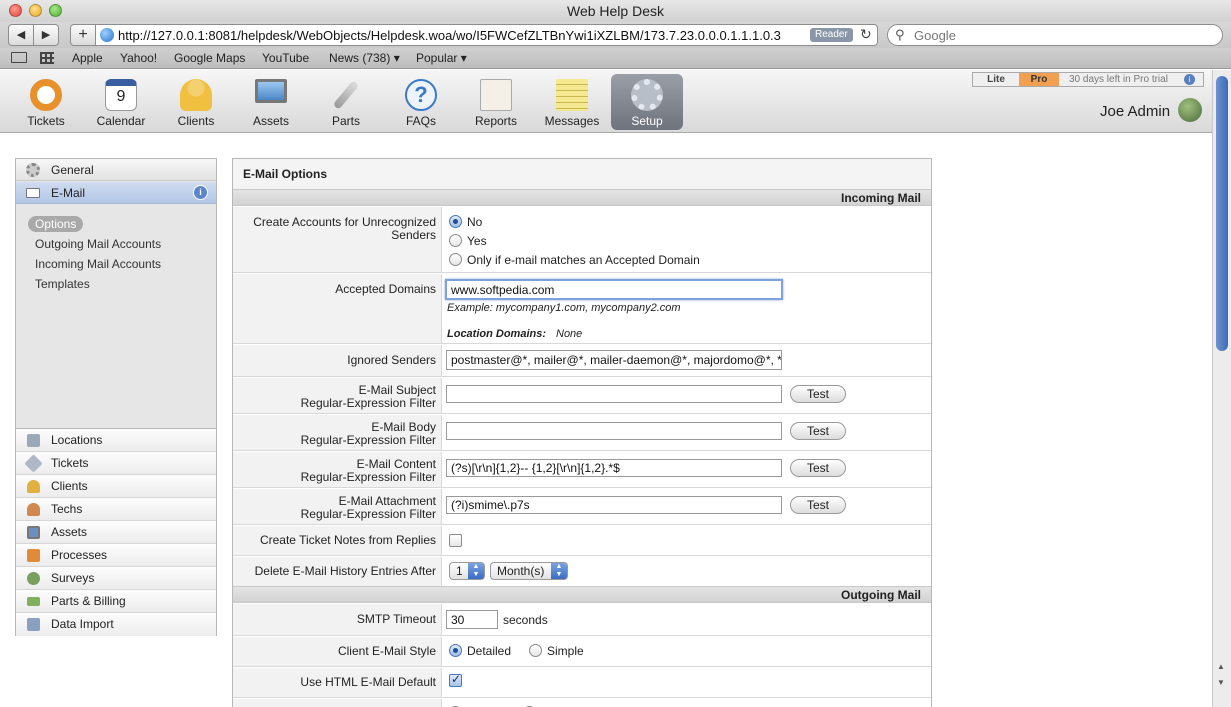 The width and height of the screenshot is (1231, 707). What do you see at coordinates (19, 57) in the screenshot?
I see `reading-list-icon` at bounding box center [19, 57].